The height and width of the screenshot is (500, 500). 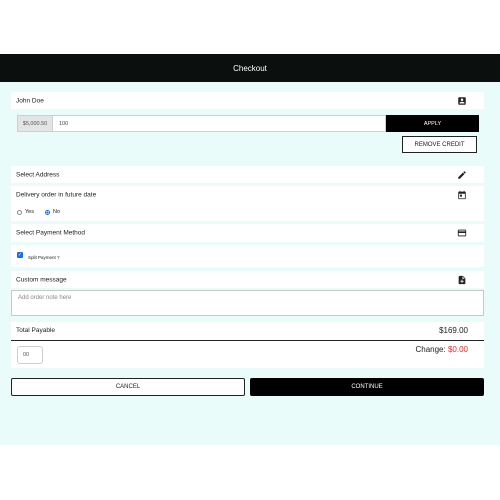 I want to click on page-title: Checkout, so click(x=250, y=68).